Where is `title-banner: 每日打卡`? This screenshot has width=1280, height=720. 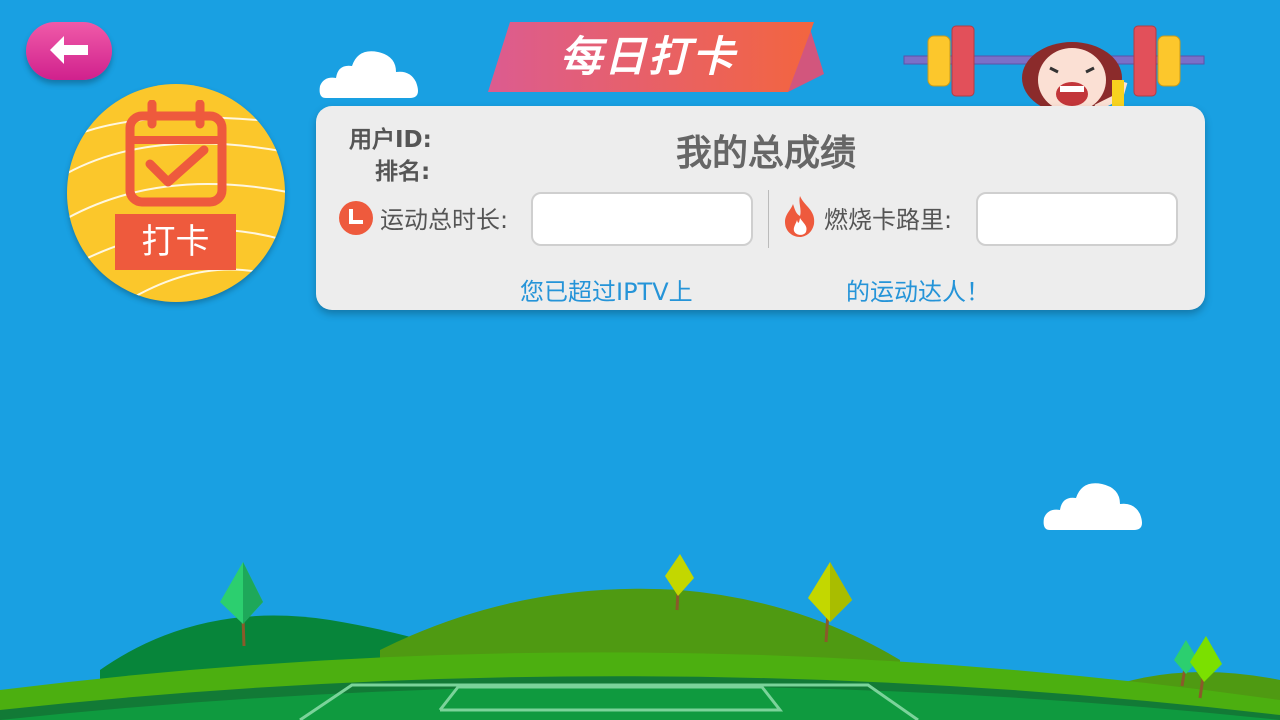
title-banner: 每日打卡 is located at coordinates (656, 58).